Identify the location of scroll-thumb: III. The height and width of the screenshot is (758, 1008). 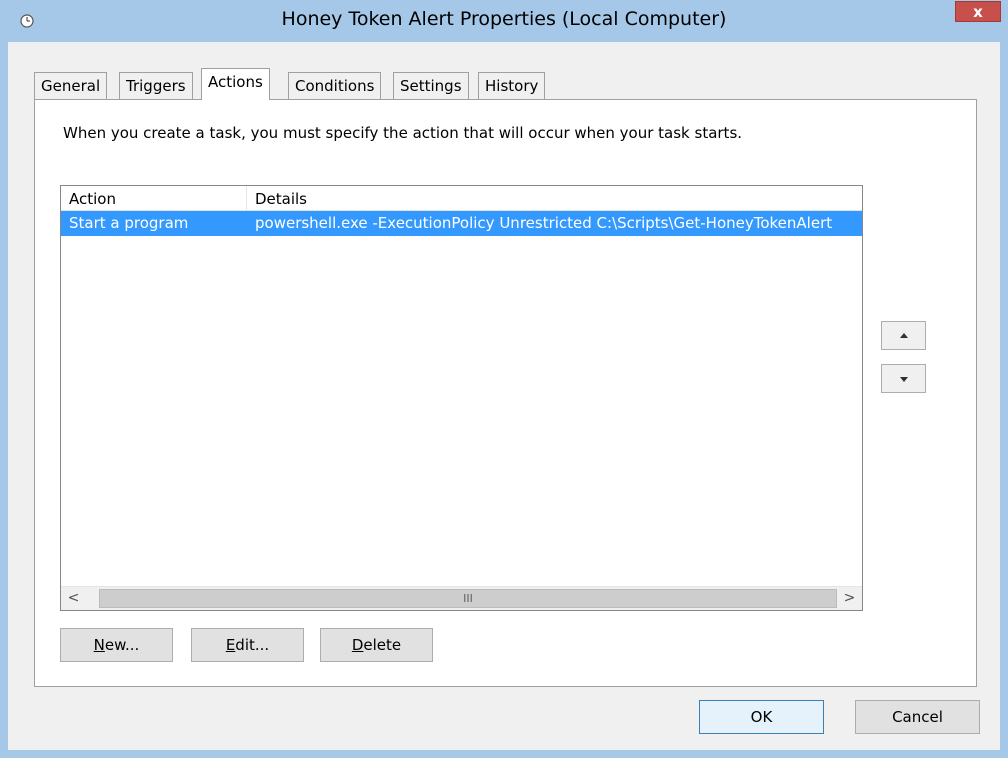
(468, 598).